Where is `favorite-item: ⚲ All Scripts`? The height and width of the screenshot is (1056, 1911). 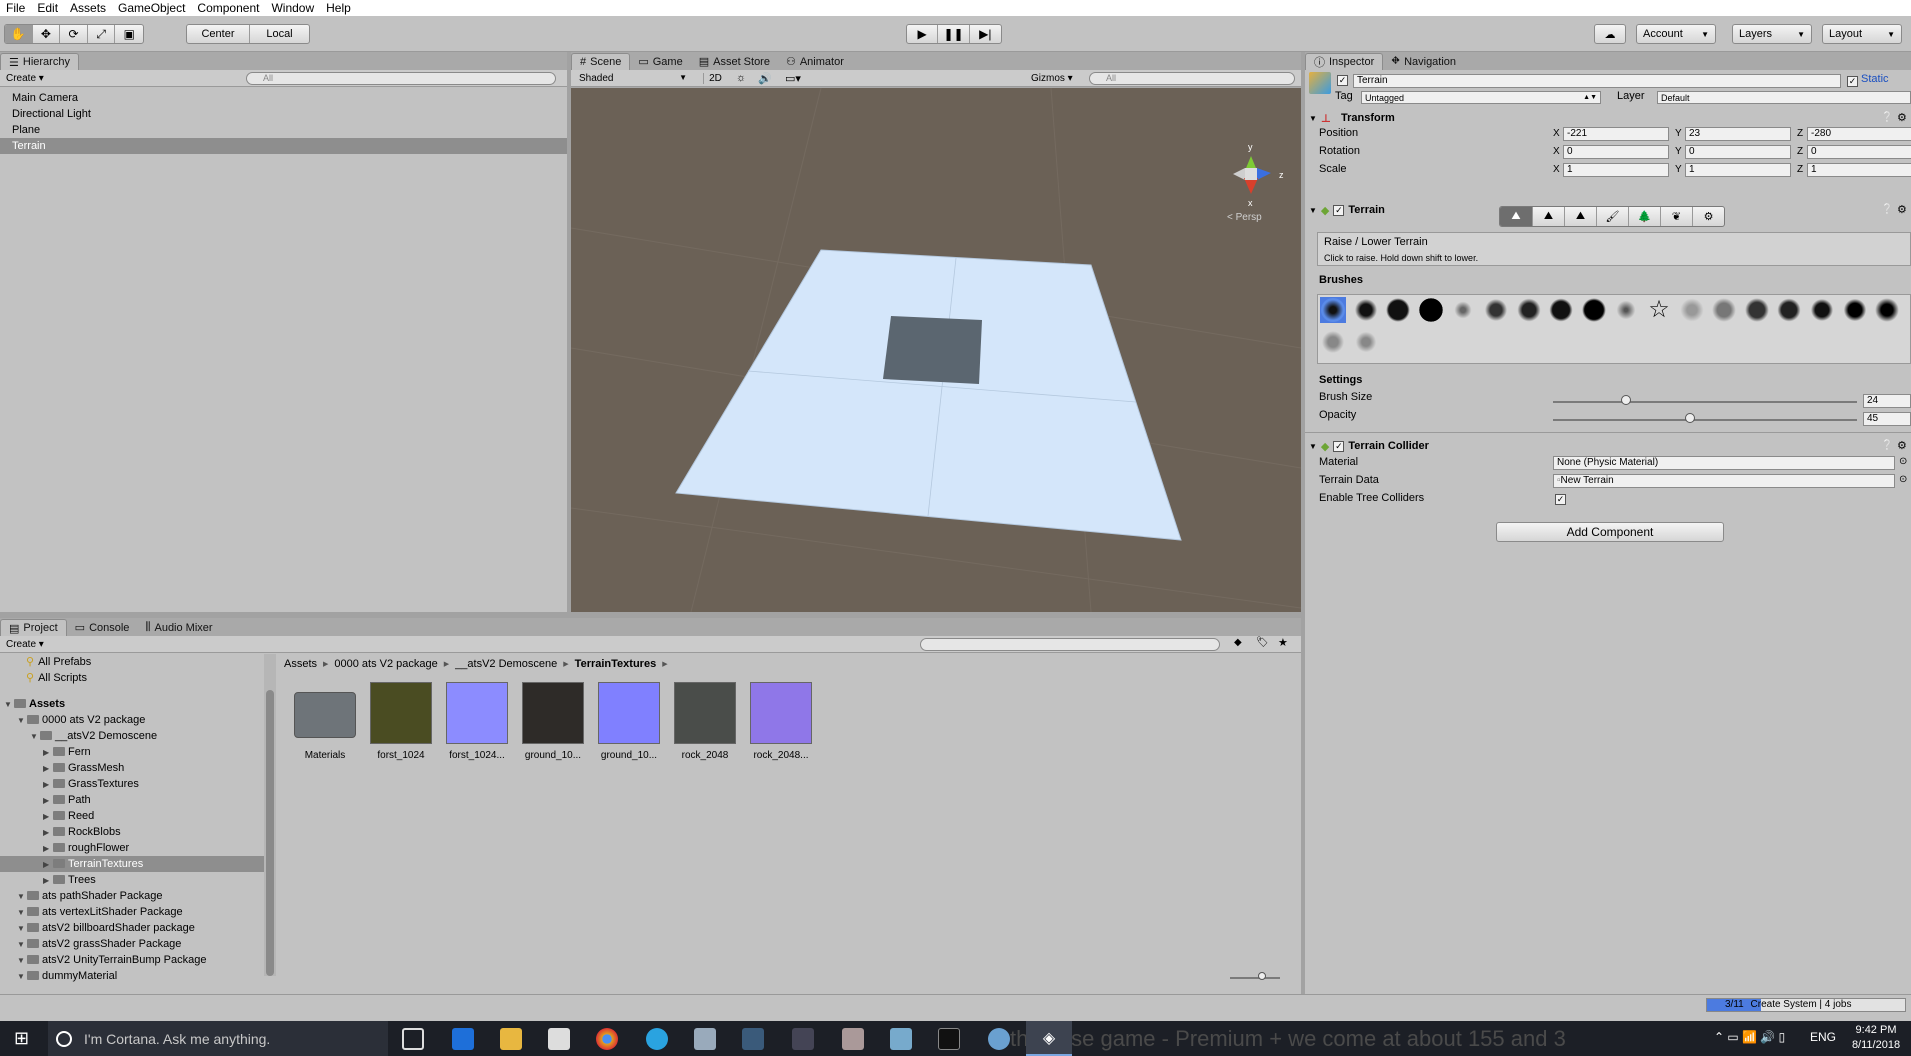
favorite-item: ⚲ All Scripts is located at coordinates (56, 678).